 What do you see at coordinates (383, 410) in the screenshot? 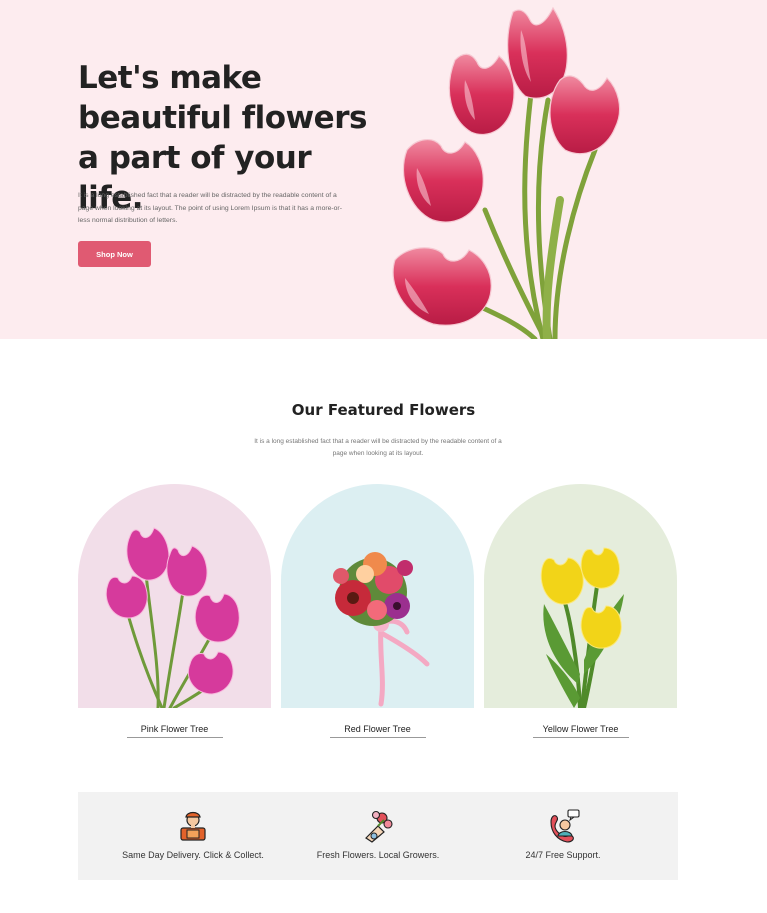
I see `featured-title: Our Featured Flowers` at bounding box center [383, 410].